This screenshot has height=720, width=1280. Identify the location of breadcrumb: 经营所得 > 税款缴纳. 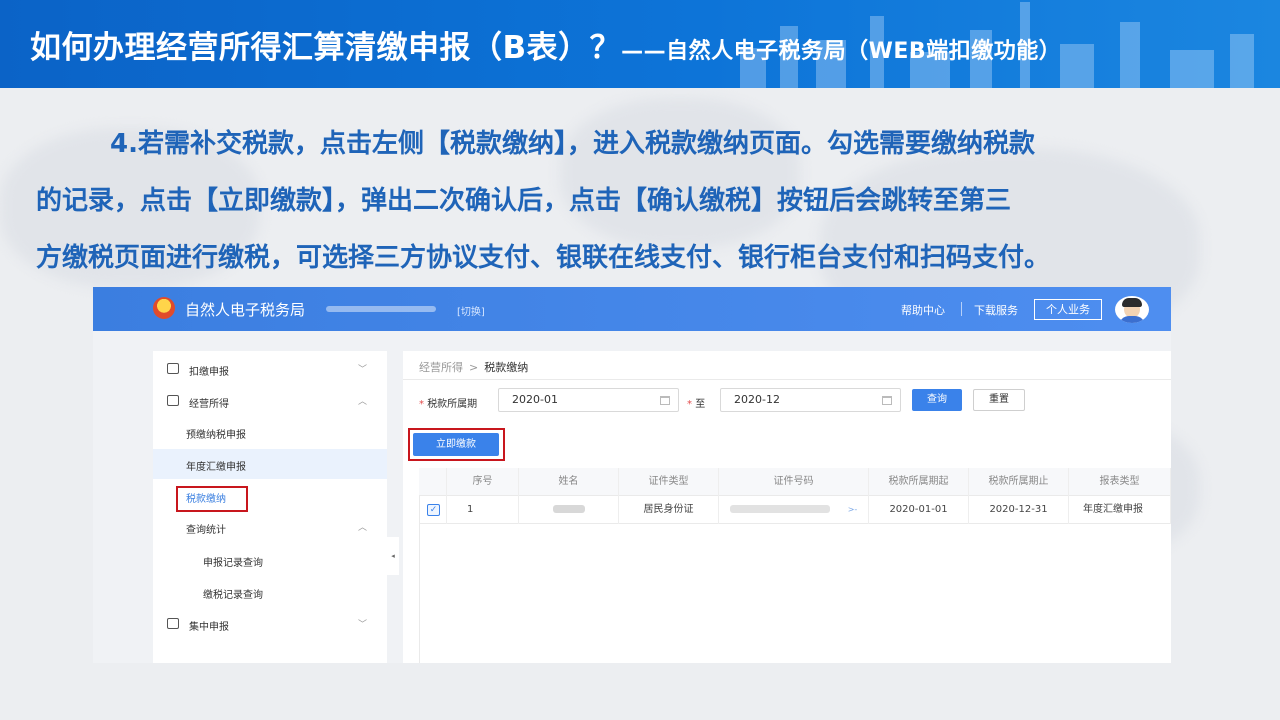
(473, 367).